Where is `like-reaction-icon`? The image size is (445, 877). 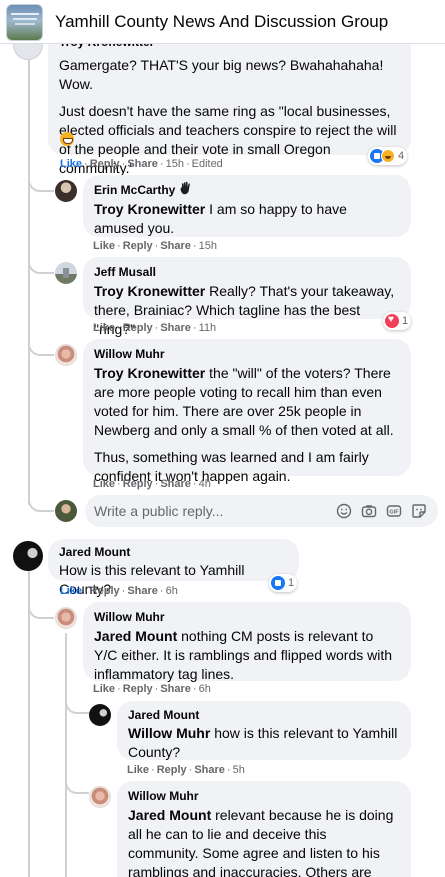
like-reaction-icon is located at coordinates (278, 583).